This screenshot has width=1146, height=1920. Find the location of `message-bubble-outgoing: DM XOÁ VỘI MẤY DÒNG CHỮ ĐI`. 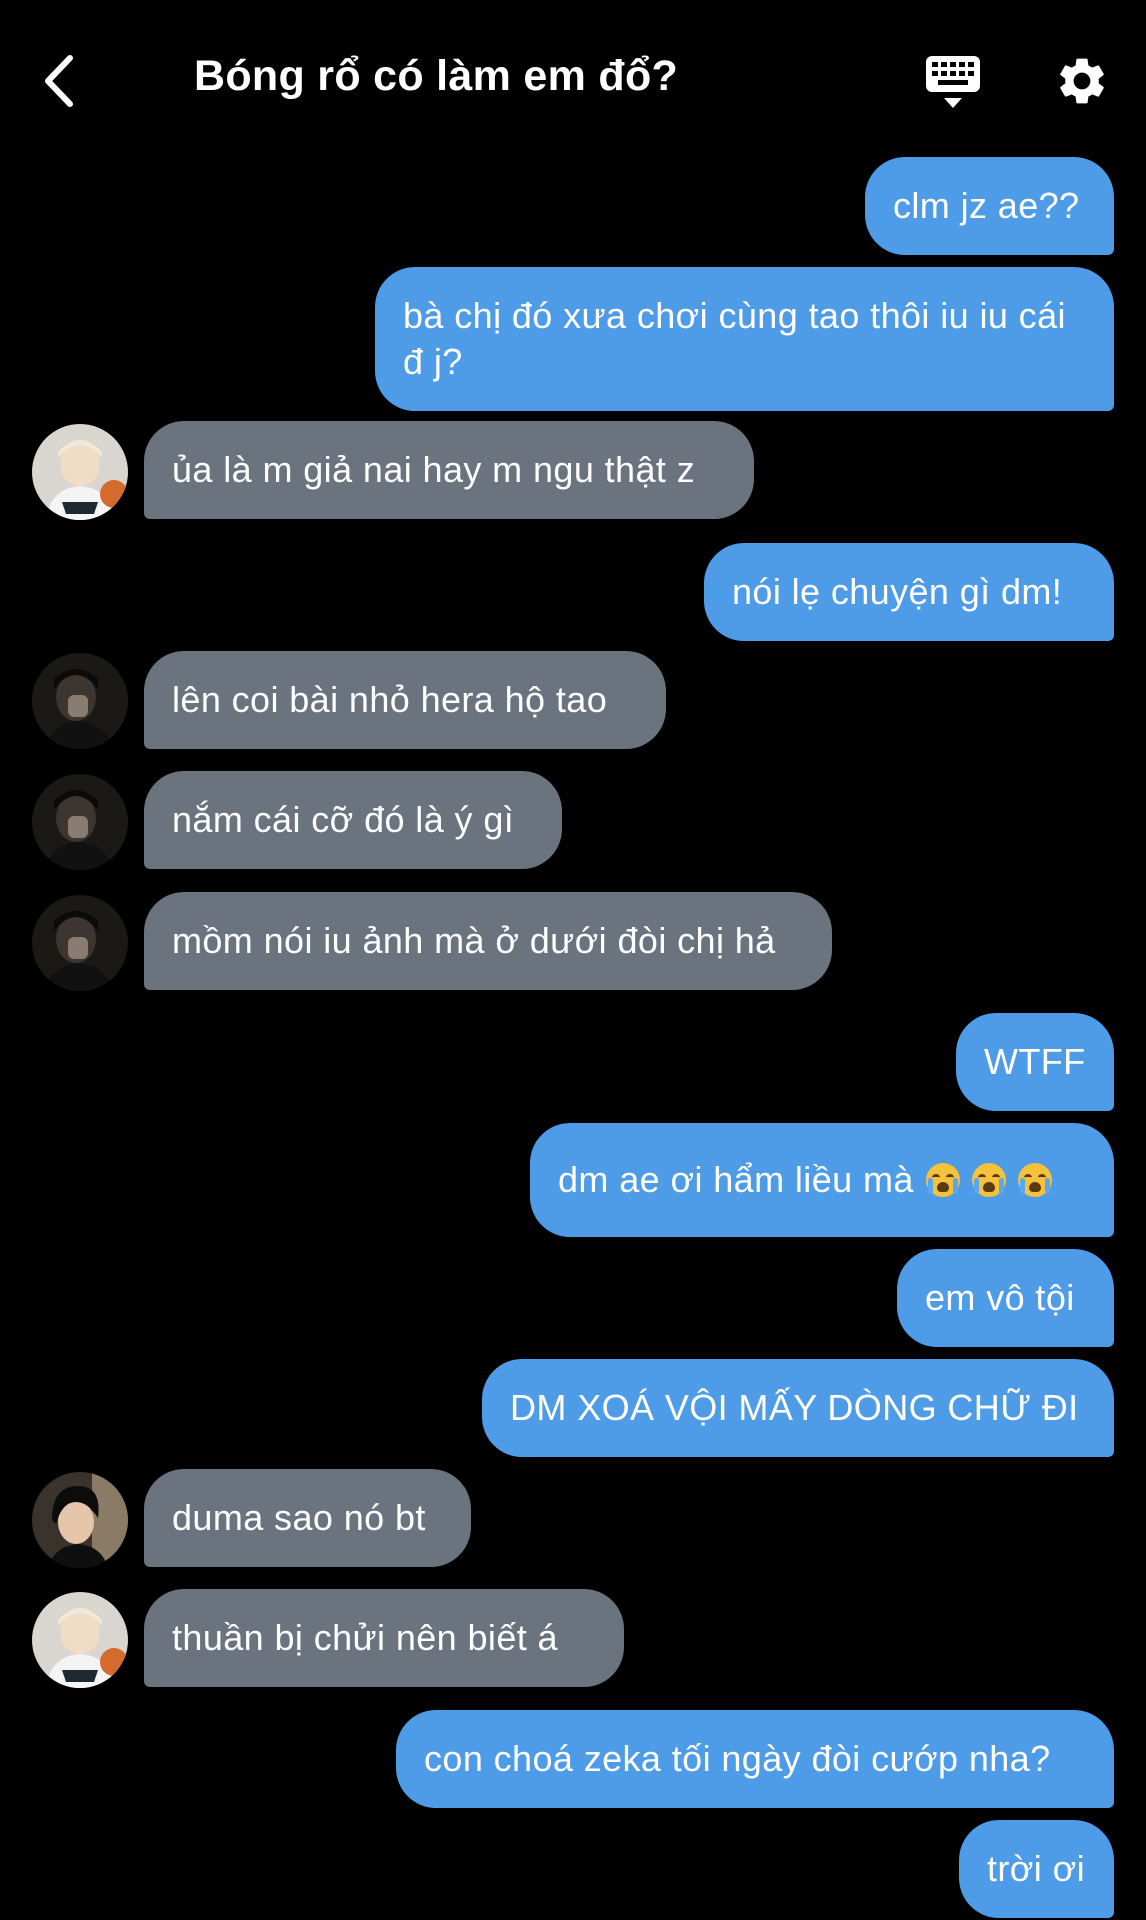

message-bubble-outgoing: DM XOÁ VỘI MẤY DÒNG CHỮ ĐI is located at coordinates (798, 1408).